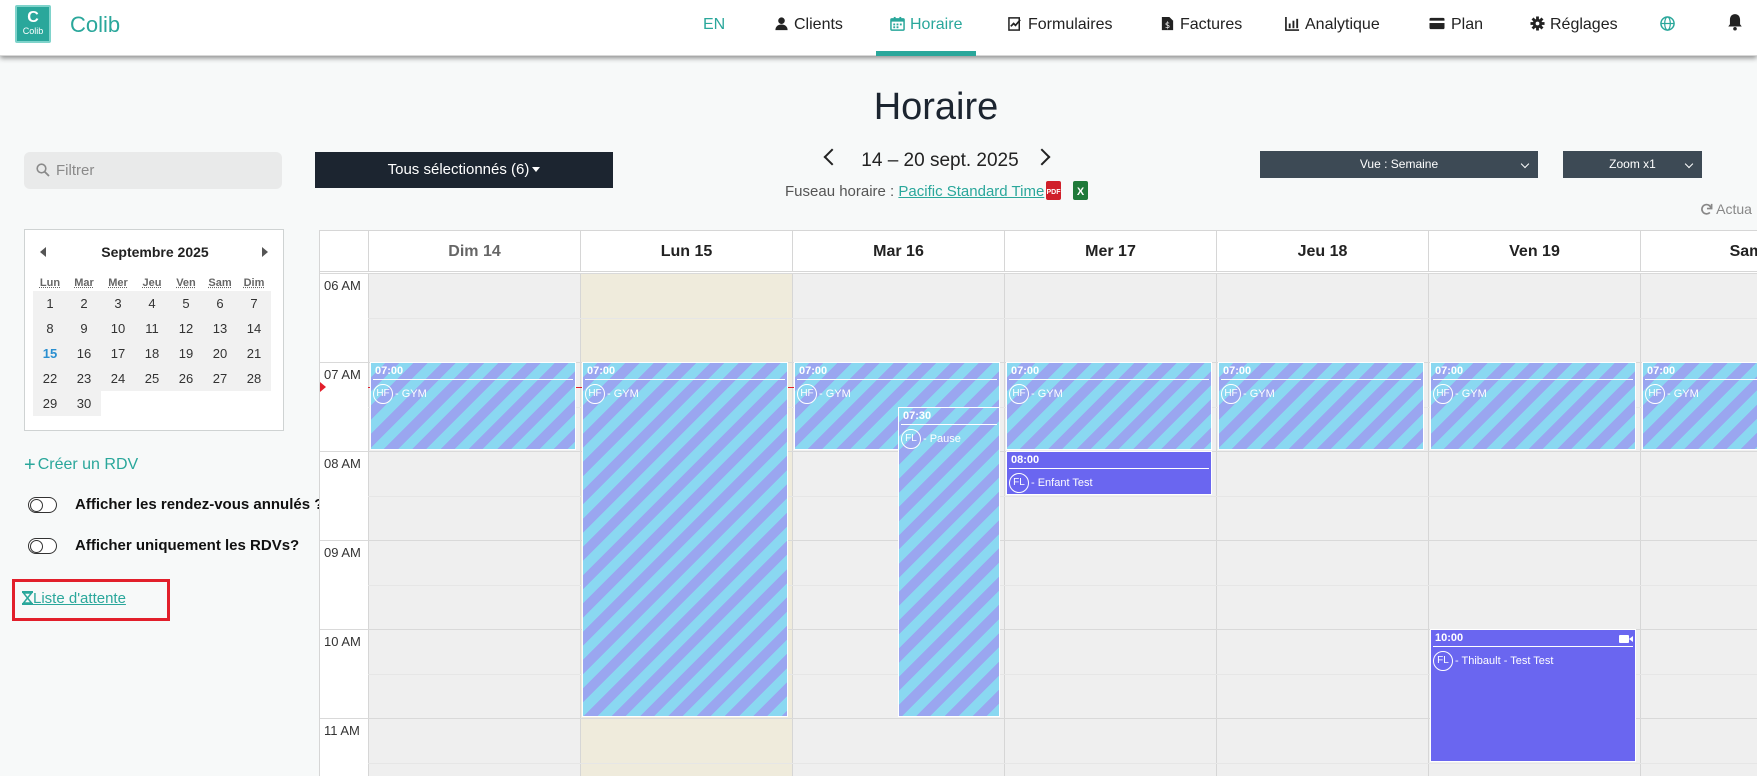 The height and width of the screenshot is (776, 1757). Describe the element at coordinates (1533, 695) in the screenshot. I see `calendar-event: 10:00 FL - Thibault - Test Test` at that location.